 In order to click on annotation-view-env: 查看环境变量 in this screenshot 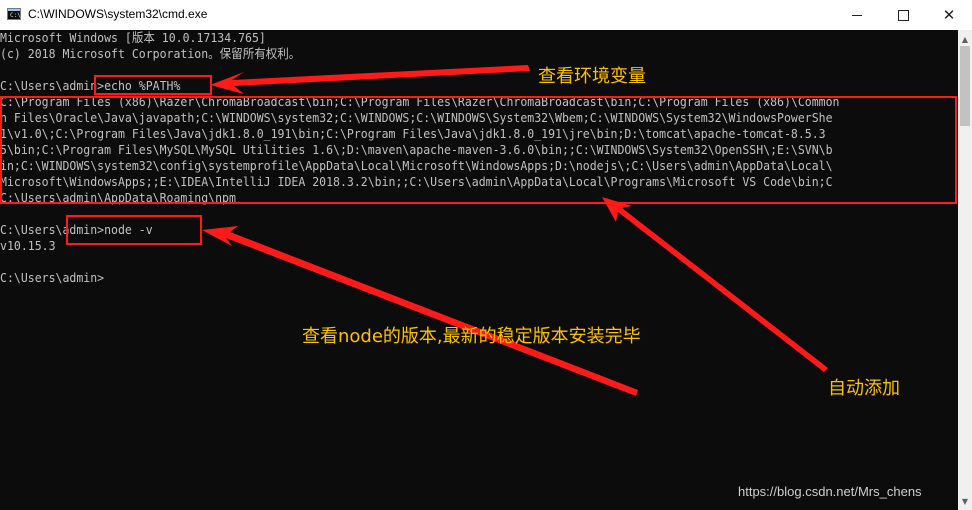, I will do `click(592, 76)`.